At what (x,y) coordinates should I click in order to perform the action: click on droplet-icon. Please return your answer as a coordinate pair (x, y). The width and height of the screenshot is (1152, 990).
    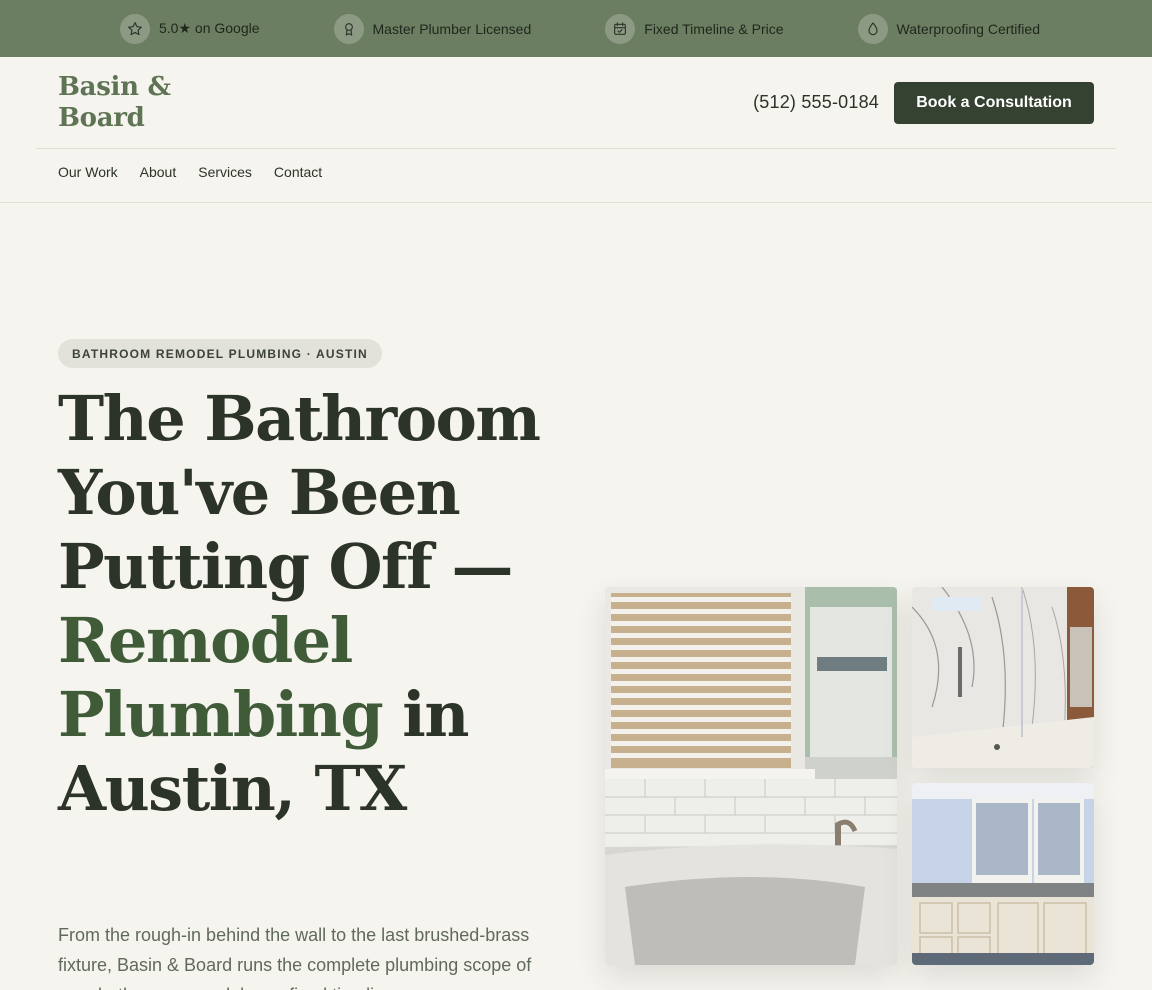
    Looking at the image, I should click on (872, 28).